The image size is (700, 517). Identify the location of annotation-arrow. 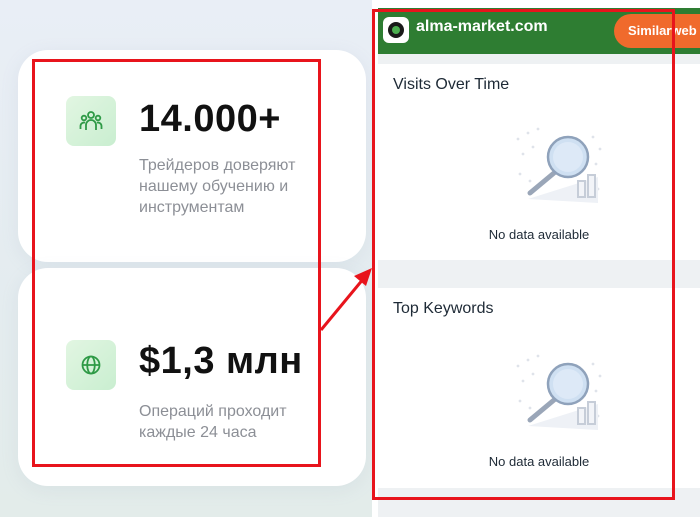
(345, 299).